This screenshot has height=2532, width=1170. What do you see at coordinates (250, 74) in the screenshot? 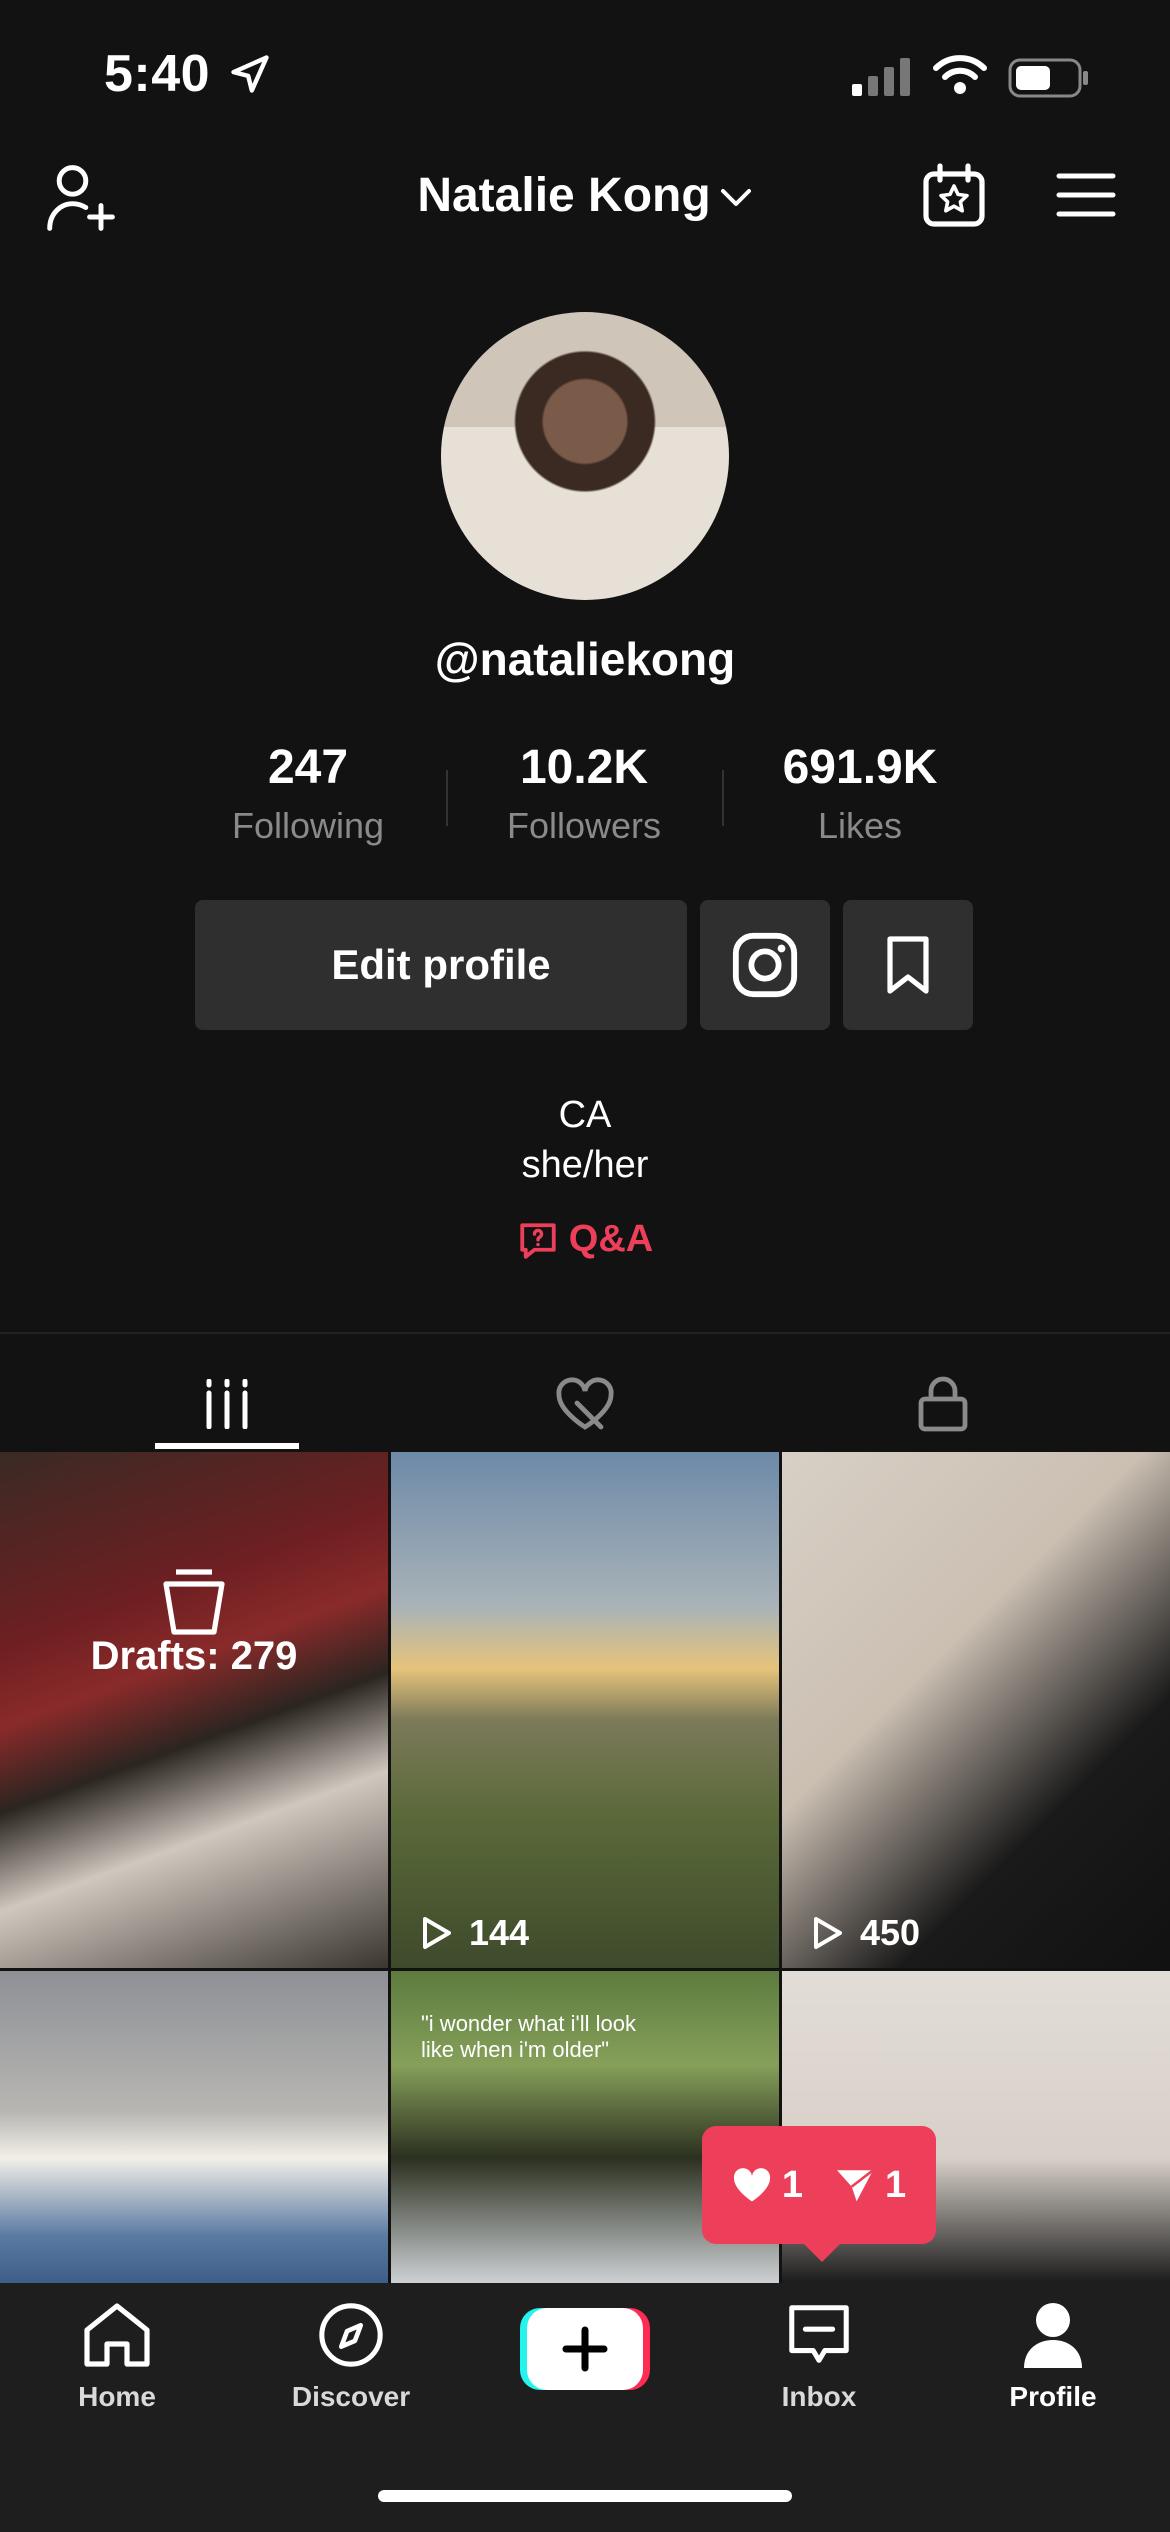
I see `location-arrow-icon` at bounding box center [250, 74].